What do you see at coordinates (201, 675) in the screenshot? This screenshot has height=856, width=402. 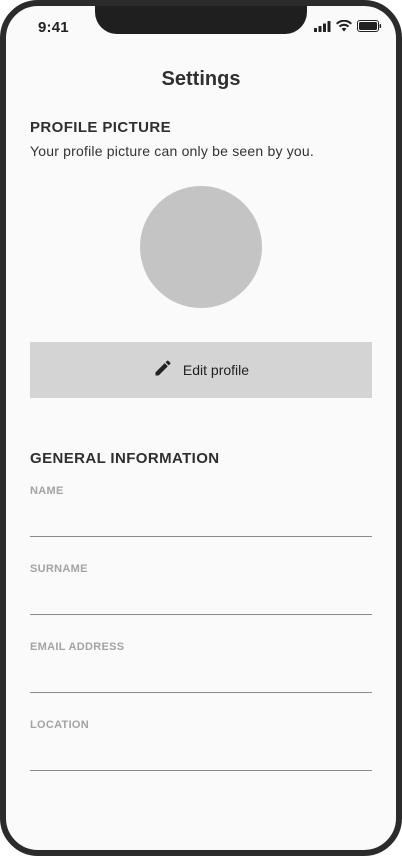 I see `email-input` at bounding box center [201, 675].